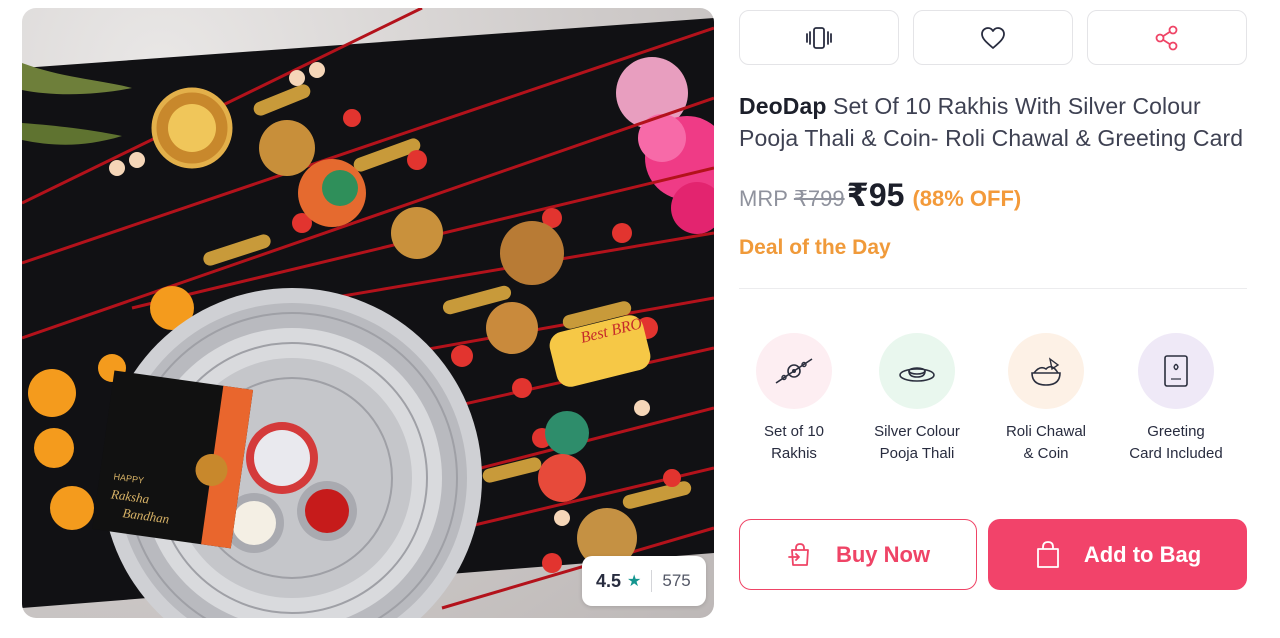 The height and width of the screenshot is (638, 1280). What do you see at coordinates (819, 198) in the screenshot?
I see `mrp-price: ₹799` at bounding box center [819, 198].